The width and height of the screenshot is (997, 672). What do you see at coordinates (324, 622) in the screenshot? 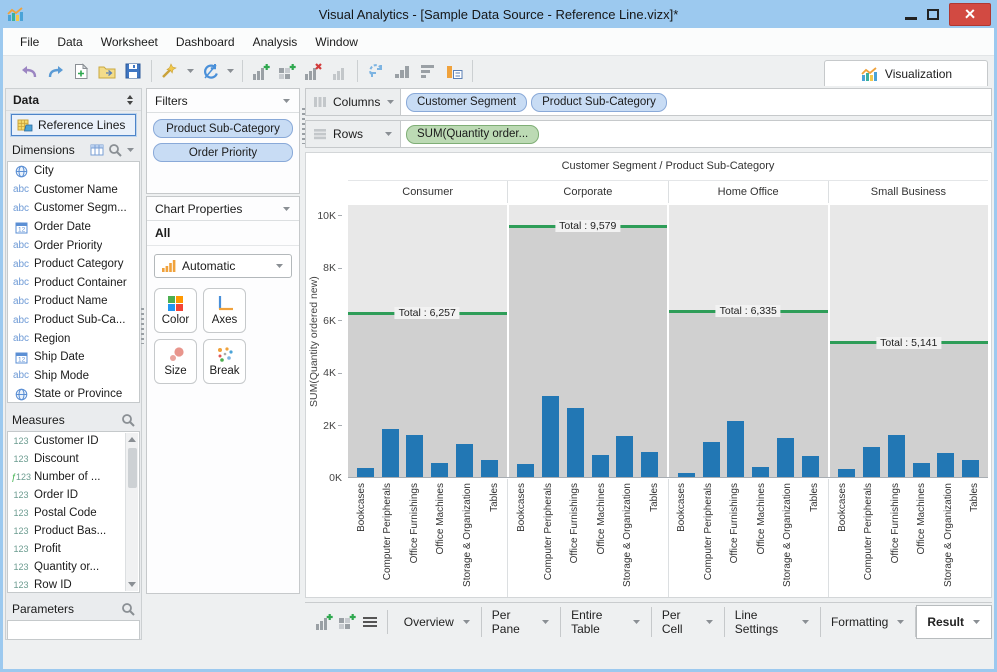
I see `add-sheet-icon` at bounding box center [324, 622].